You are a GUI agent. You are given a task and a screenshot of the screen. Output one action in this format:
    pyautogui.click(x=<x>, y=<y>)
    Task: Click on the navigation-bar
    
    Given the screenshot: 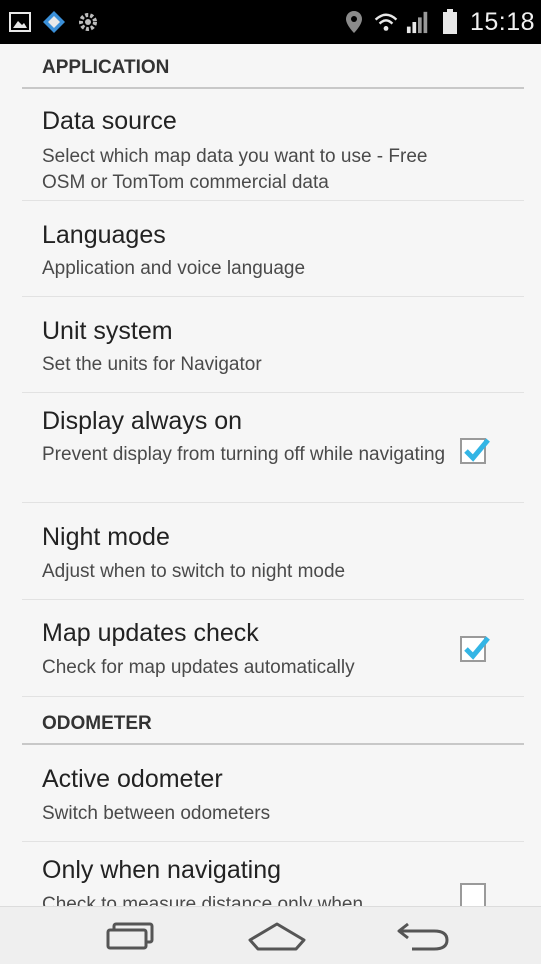 What is the action you would take?
    pyautogui.click(x=270, y=935)
    